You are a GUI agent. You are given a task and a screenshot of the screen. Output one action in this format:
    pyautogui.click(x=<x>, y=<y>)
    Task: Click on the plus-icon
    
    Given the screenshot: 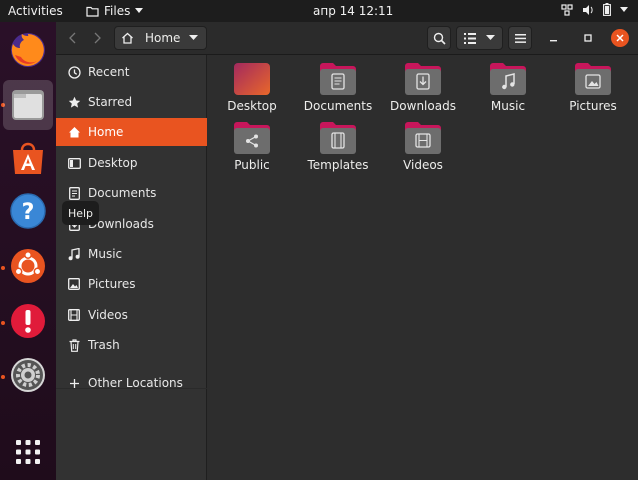 What is the action you would take?
    pyautogui.click(x=74, y=383)
    